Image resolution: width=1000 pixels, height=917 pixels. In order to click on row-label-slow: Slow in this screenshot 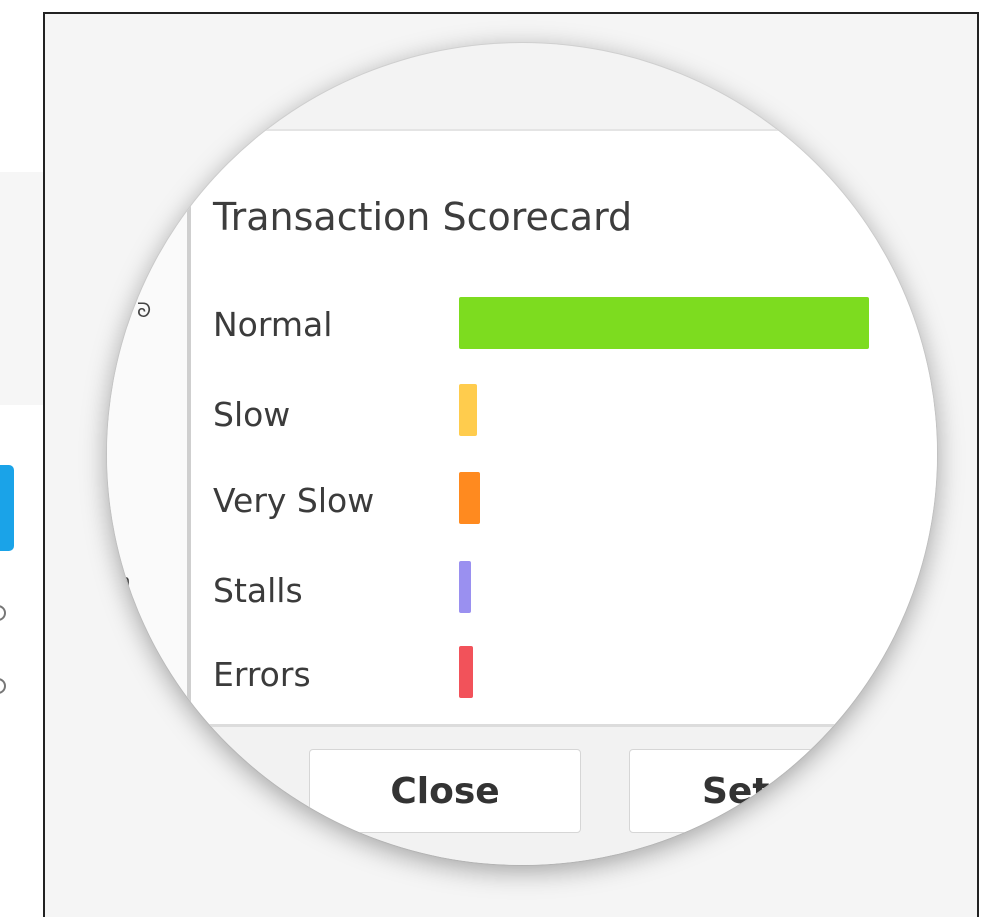, I will do `click(252, 414)`.